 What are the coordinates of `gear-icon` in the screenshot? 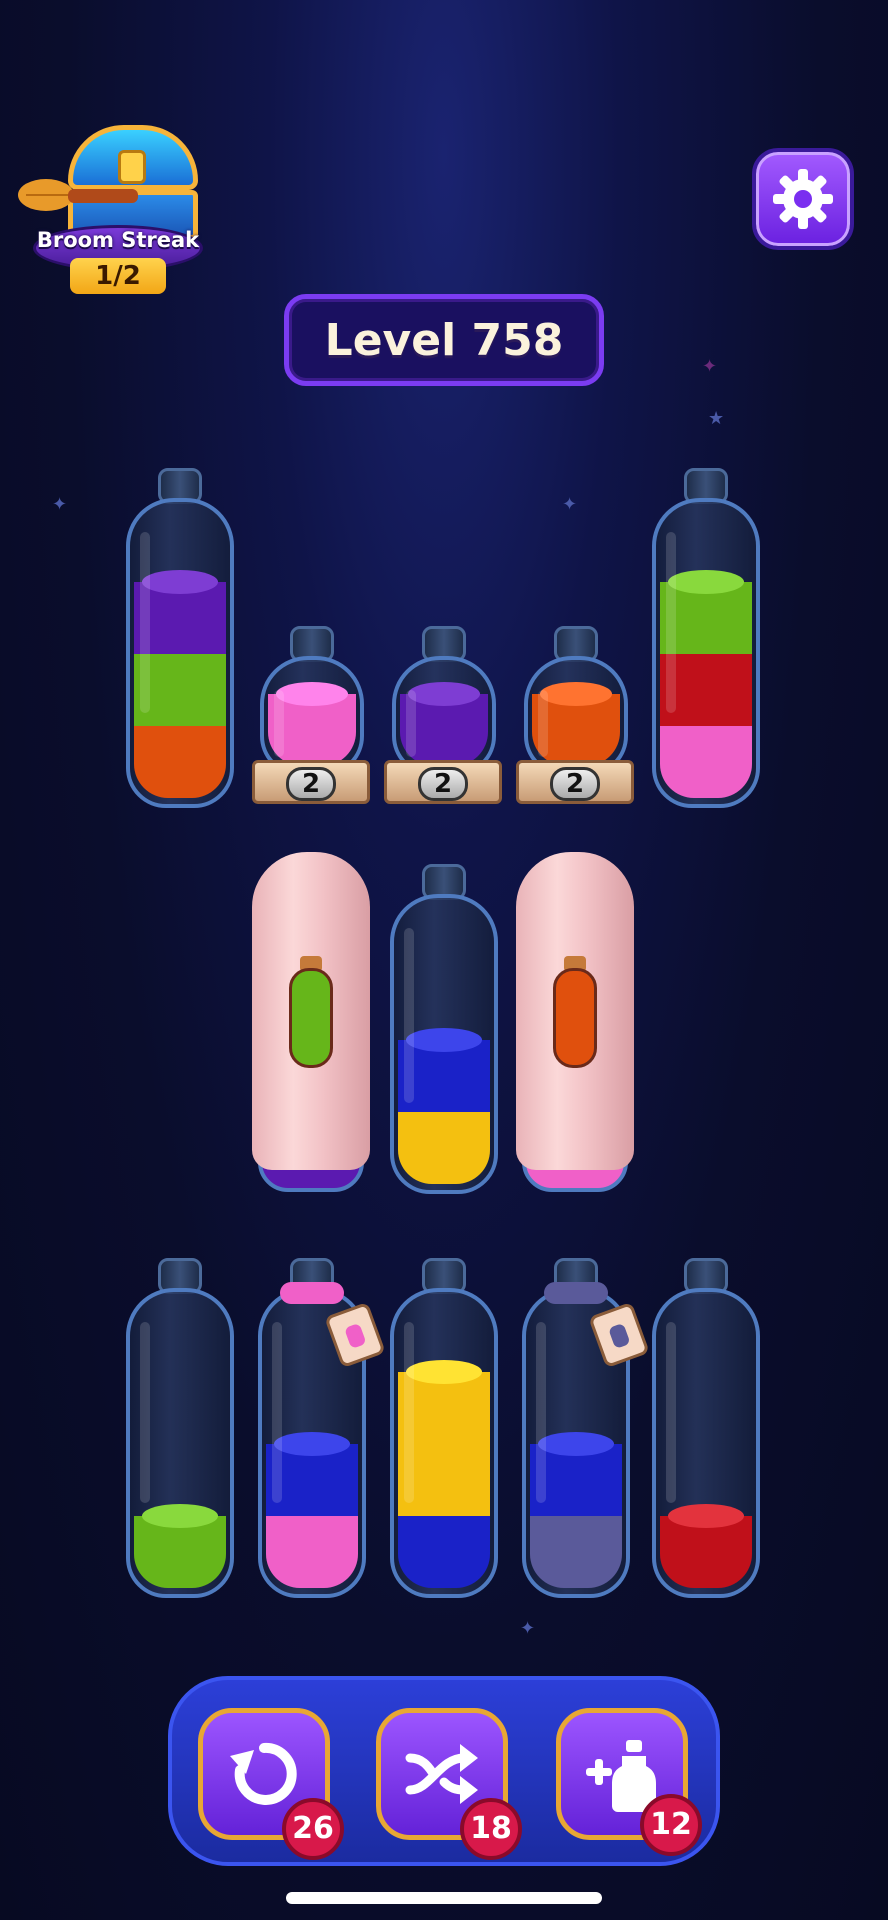 It's located at (803, 199).